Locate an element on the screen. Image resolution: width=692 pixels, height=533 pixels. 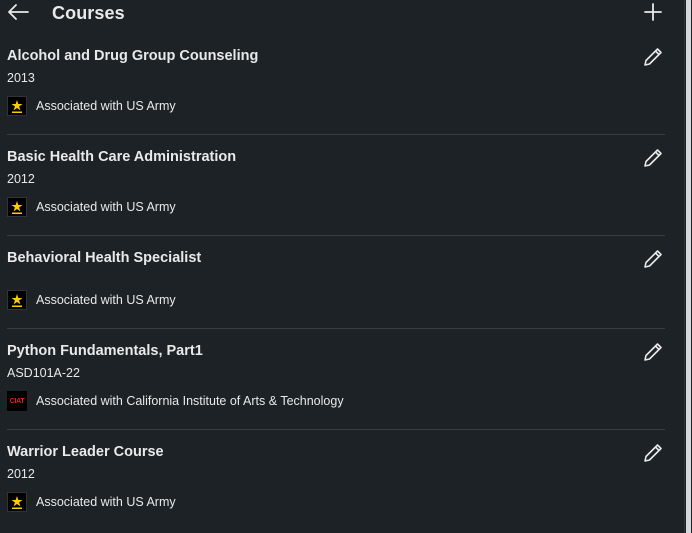
add-course-button is located at coordinates (653, 12).